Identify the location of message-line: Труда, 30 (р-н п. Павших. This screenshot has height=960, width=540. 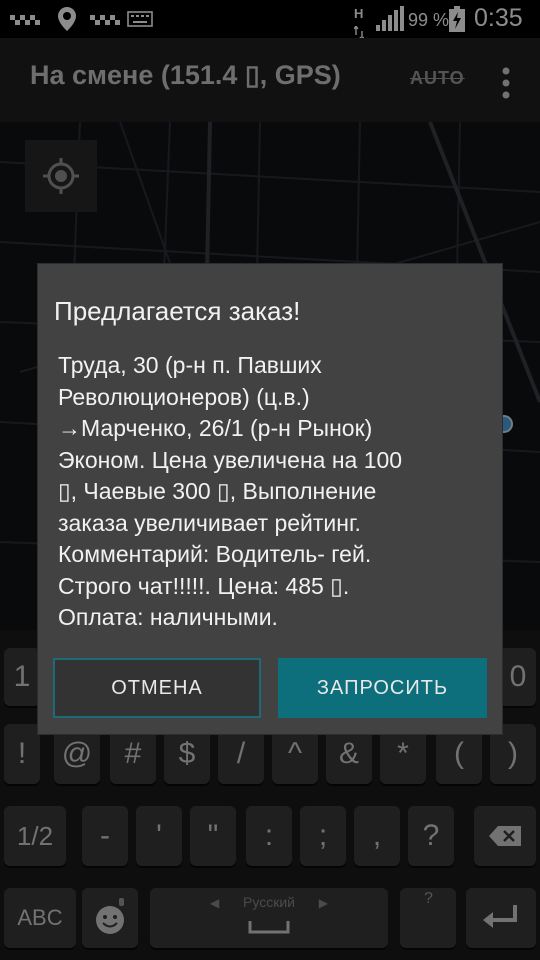
(190, 365).